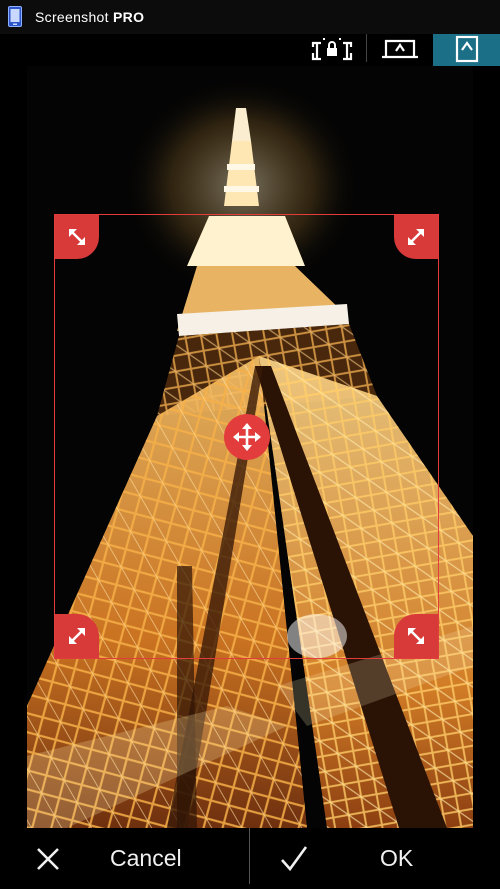 The width and height of the screenshot is (500, 889). I want to click on resize-handle-top-left, so click(77, 237).